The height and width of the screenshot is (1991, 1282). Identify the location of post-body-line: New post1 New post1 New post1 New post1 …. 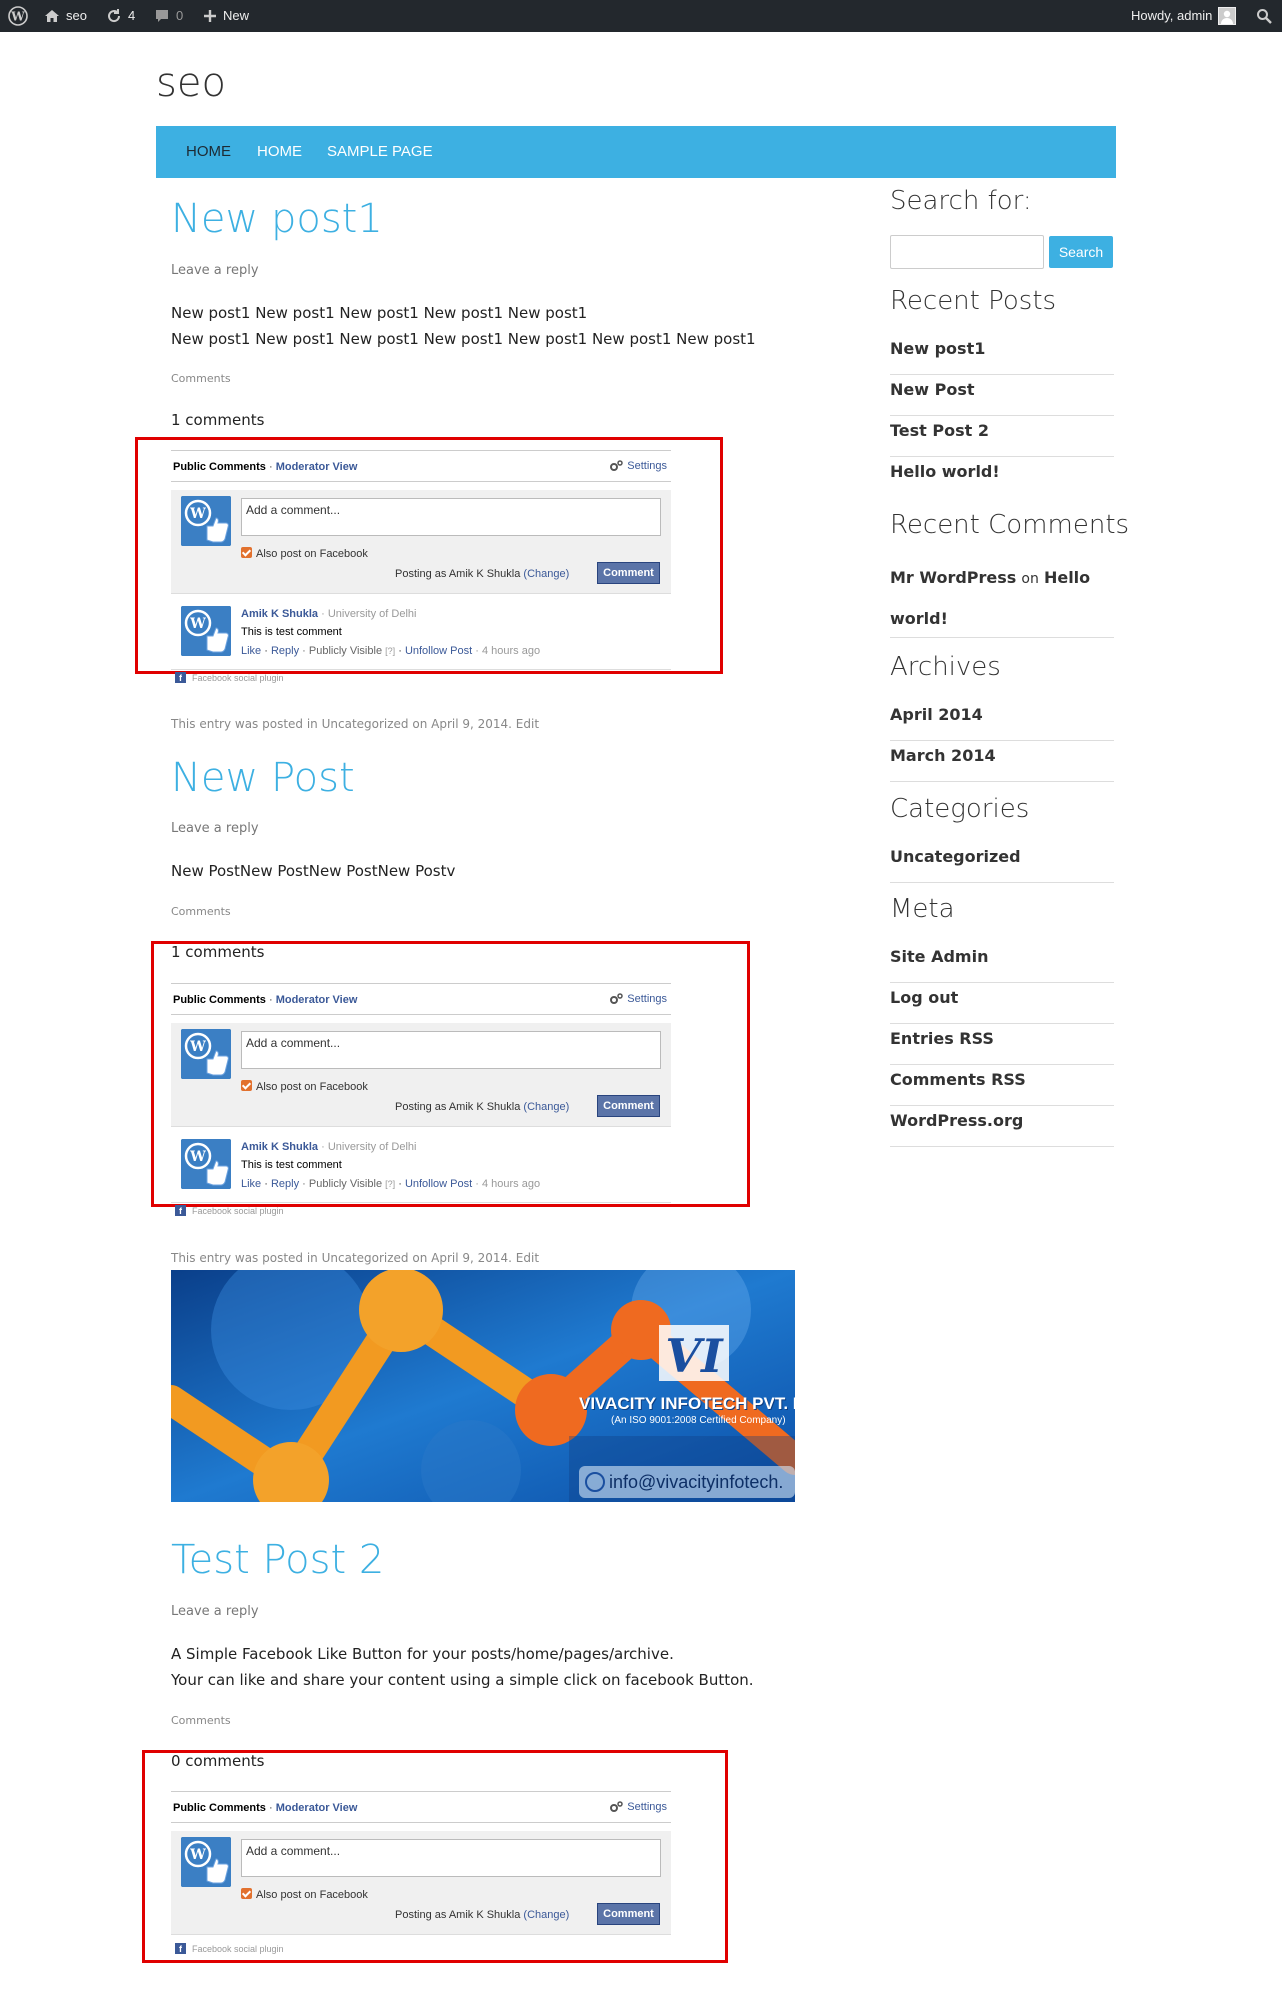
(463, 339).